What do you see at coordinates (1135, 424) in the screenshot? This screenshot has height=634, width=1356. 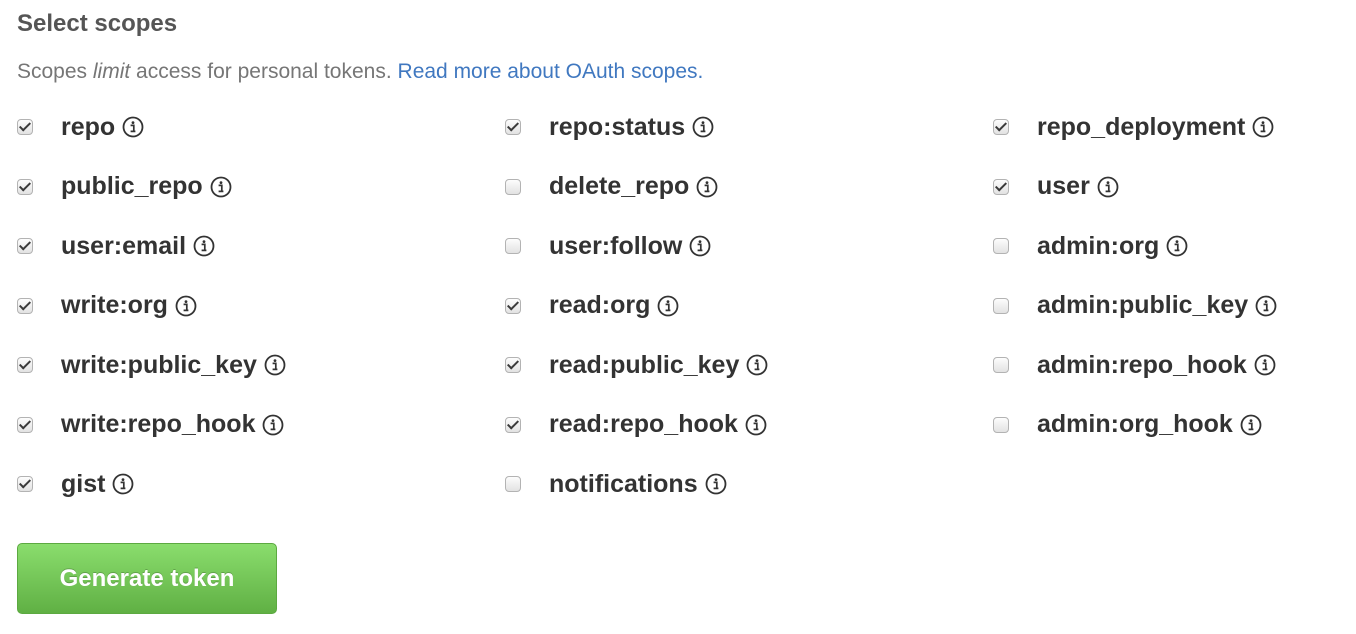 I see `scope-name: admin:org_hook` at bounding box center [1135, 424].